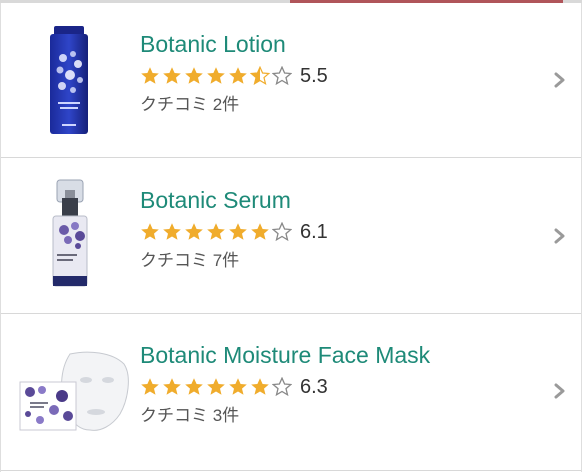  Describe the element at coordinates (69, 80) in the screenshot. I see `lotion-bottle-icon` at that location.